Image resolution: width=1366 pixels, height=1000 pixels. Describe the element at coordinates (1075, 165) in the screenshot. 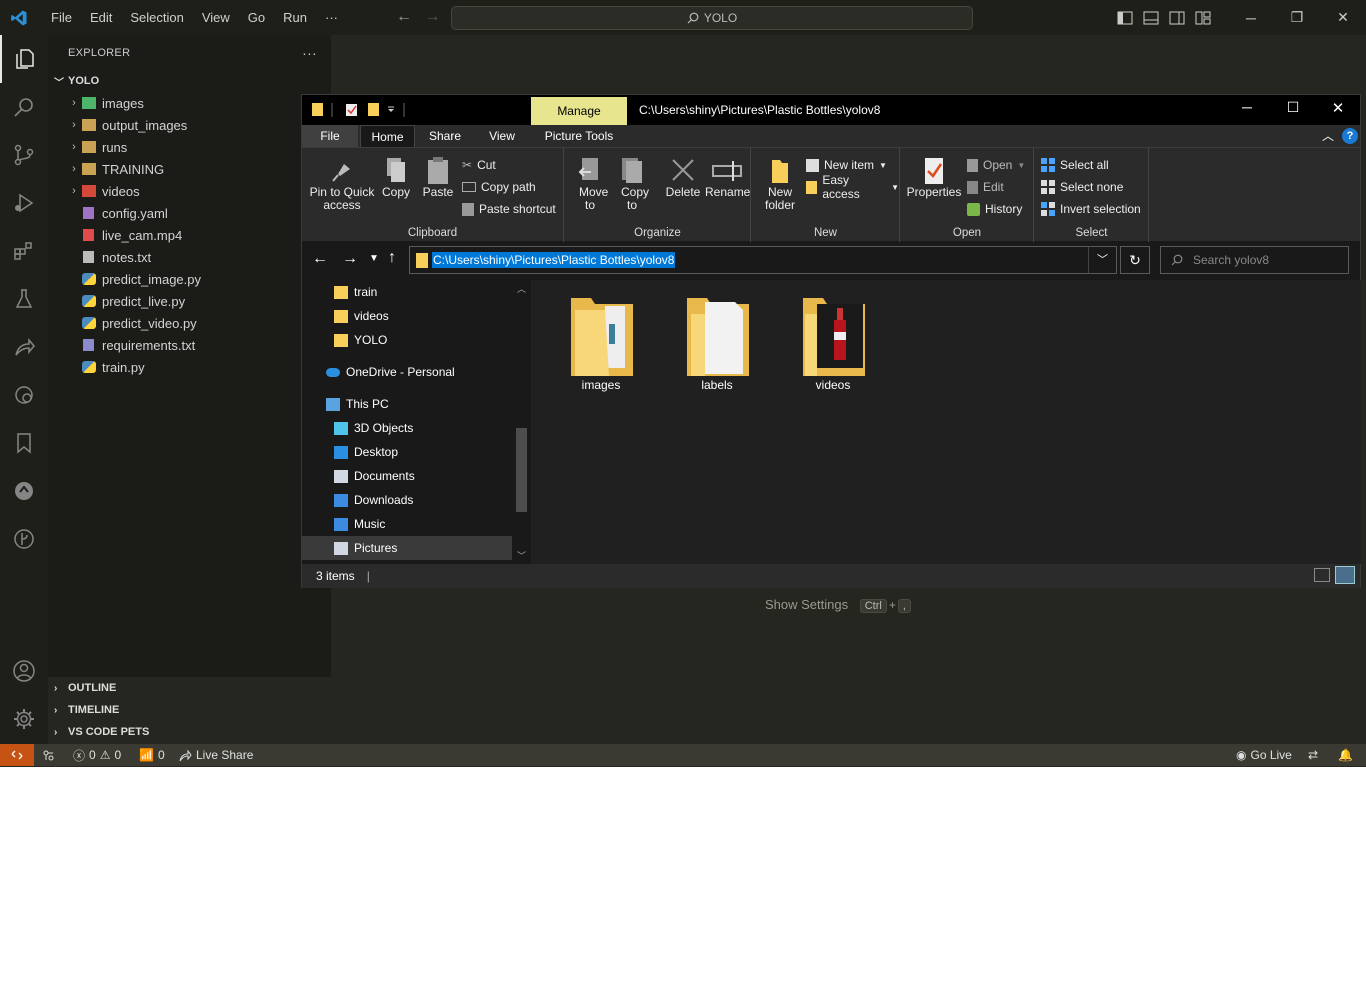

I see `select-all-button: Select all` at that location.